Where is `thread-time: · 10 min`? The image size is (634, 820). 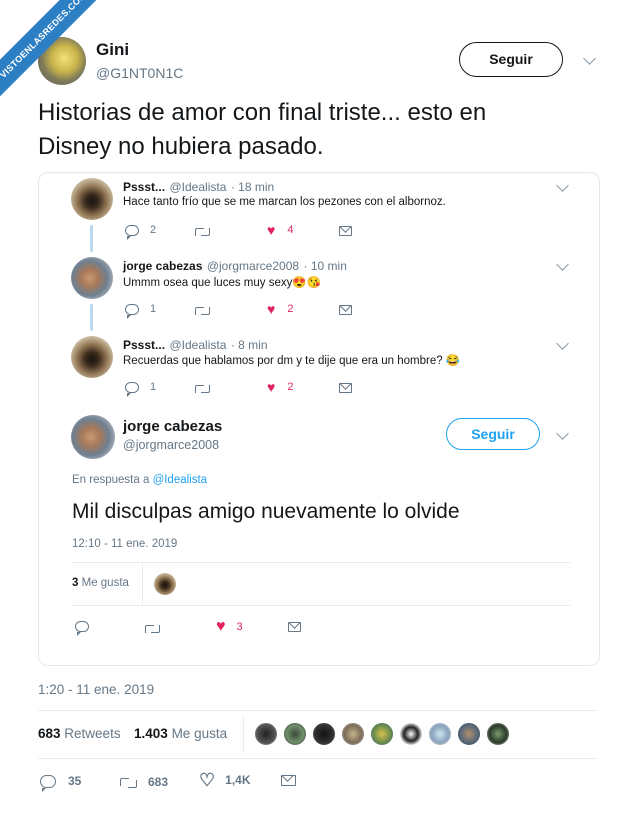
thread-time: · 10 min is located at coordinates (325, 266).